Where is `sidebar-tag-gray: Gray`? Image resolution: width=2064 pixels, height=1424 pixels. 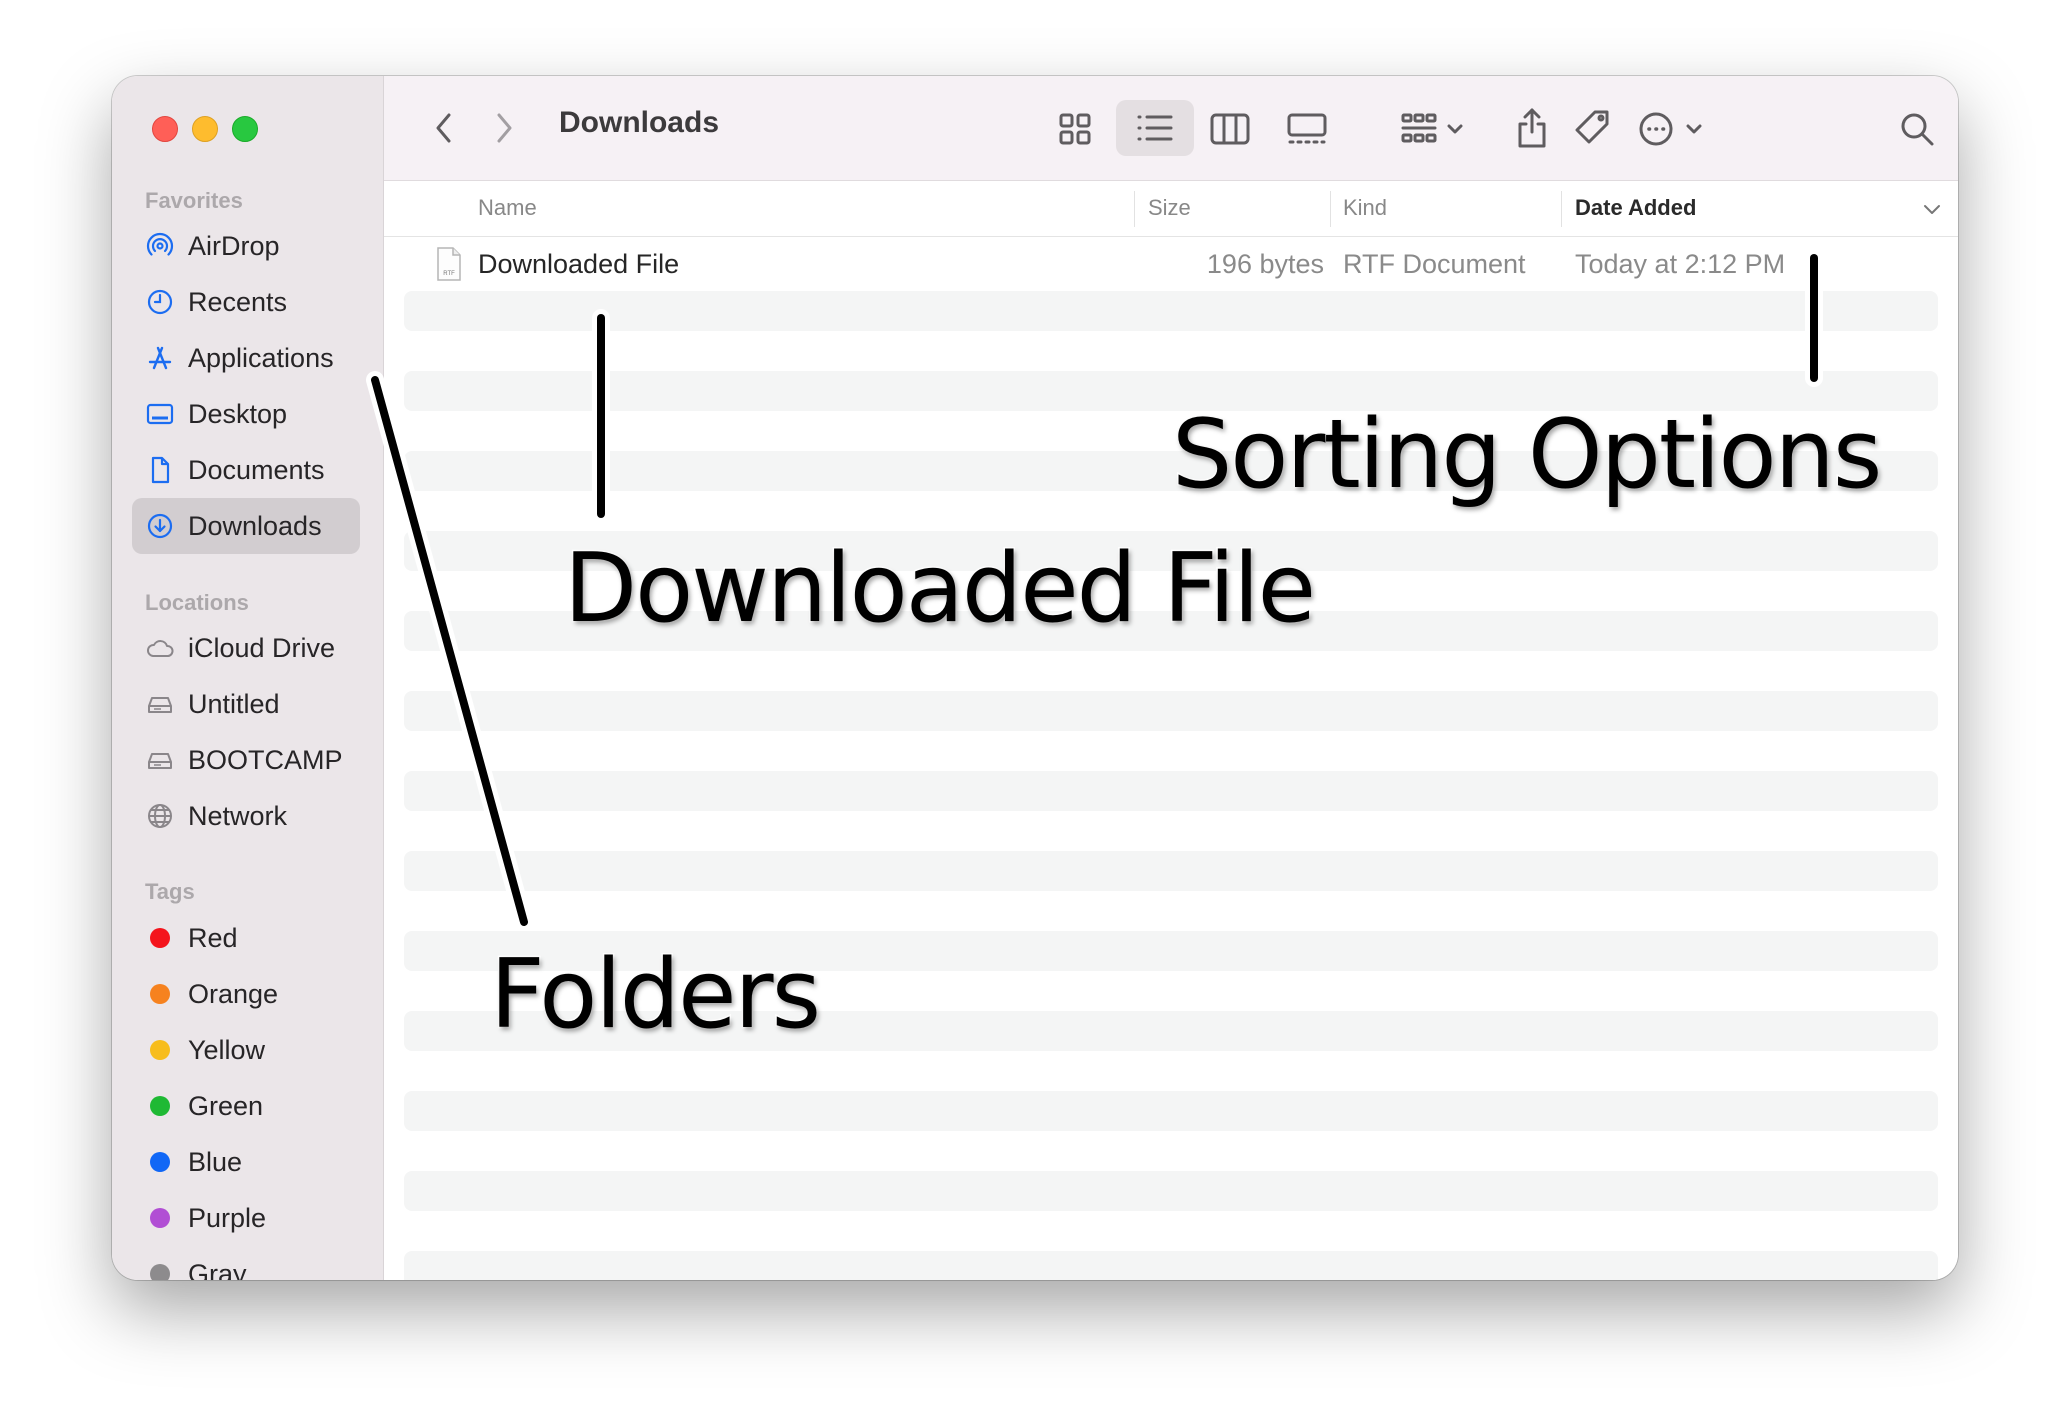
sidebar-tag-gray: Gray is located at coordinates (246, 1263).